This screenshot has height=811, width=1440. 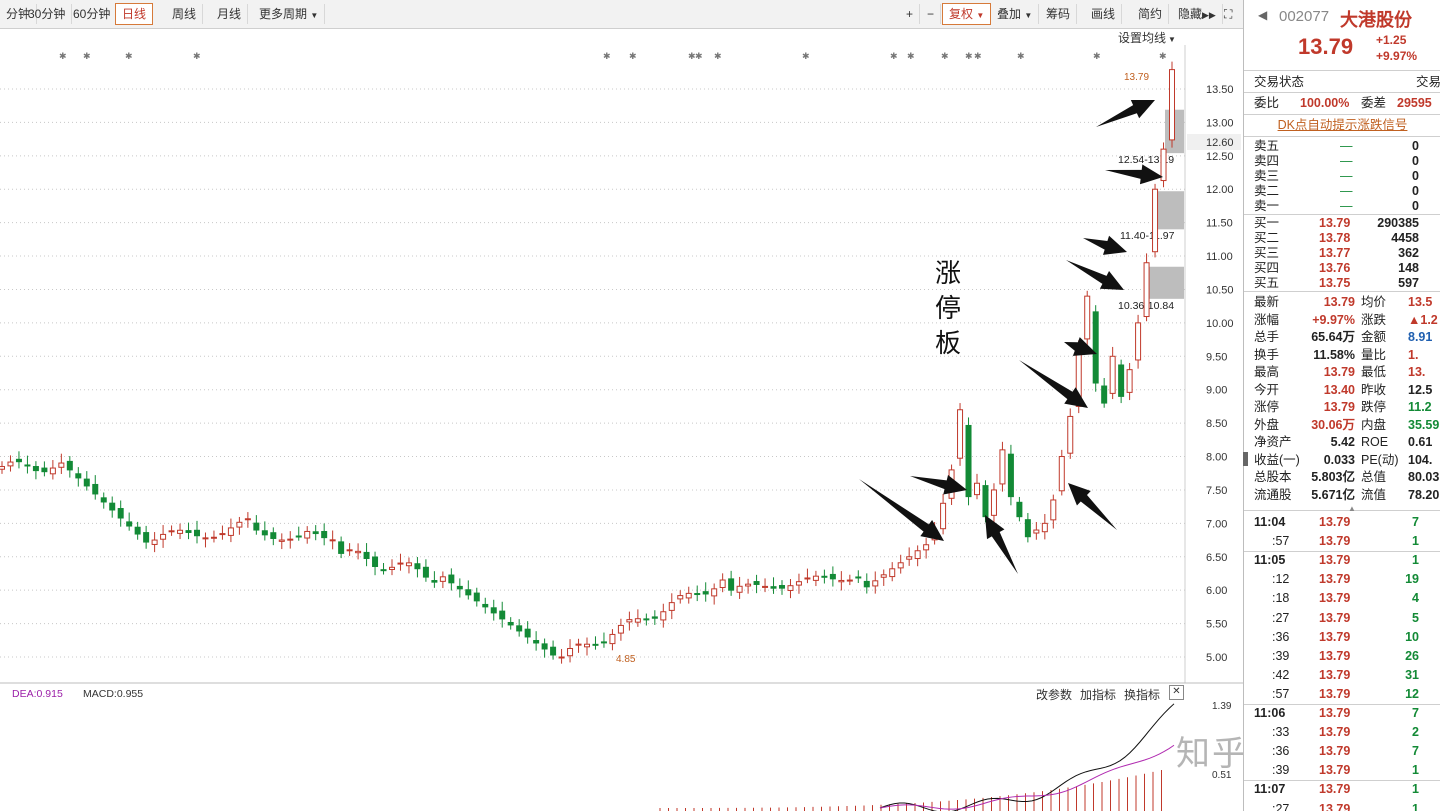 I want to click on overlay-dropdown: 叠加 ▼, so click(x=1015, y=14).